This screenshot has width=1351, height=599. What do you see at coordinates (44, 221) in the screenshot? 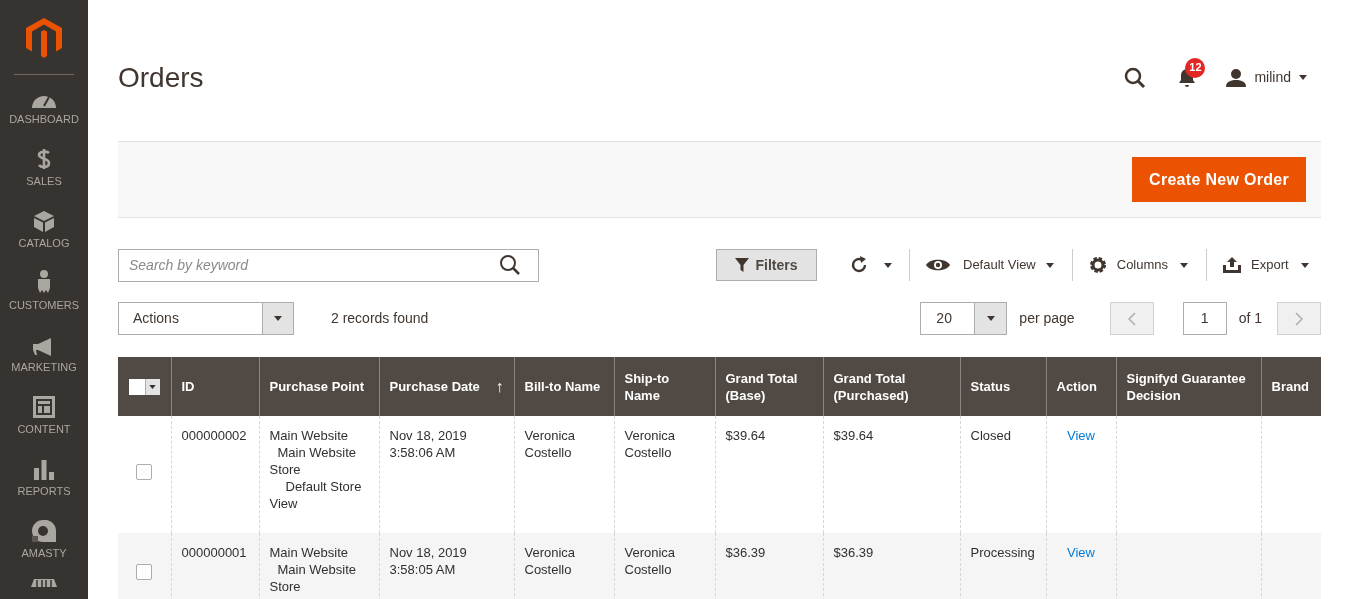
I see `box-icon` at bounding box center [44, 221].